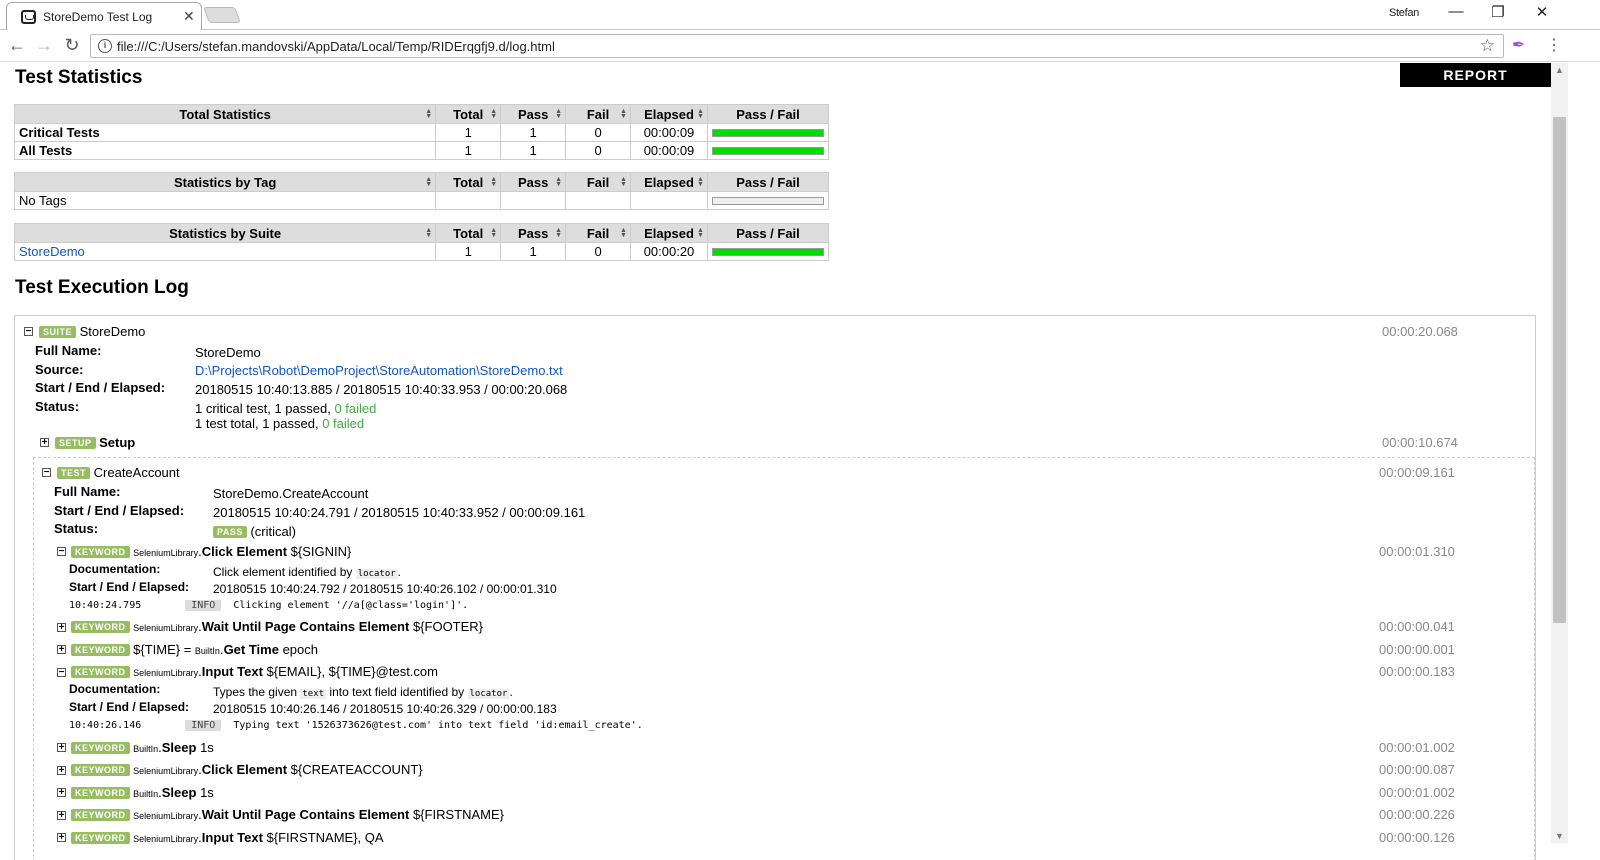 The height and width of the screenshot is (860, 1600). I want to click on test-name: CreateAccount, so click(136, 472).